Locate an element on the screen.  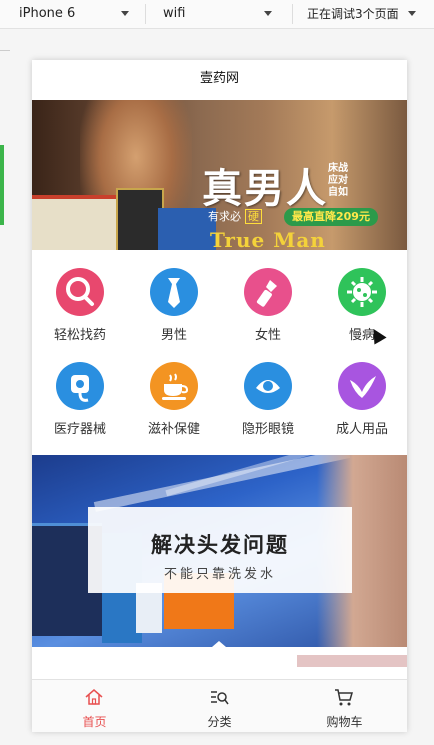
banner-headline: 真男人 is located at coordinates (265, 189).